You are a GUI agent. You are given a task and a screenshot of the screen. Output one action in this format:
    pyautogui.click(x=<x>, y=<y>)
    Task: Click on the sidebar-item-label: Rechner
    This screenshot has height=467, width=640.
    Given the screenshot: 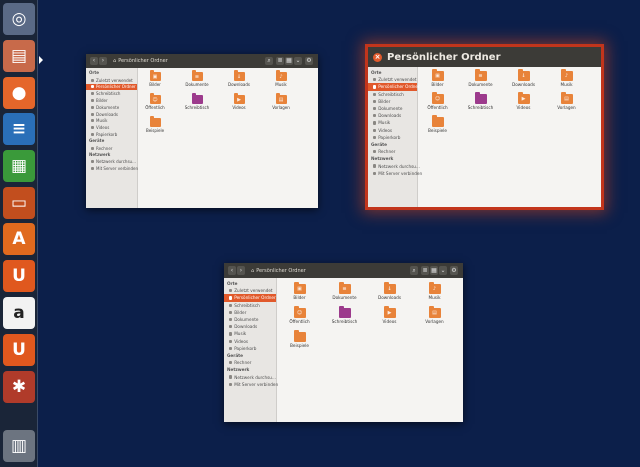 What is the action you would take?
    pyautogui.click(x=243, y=363)
    